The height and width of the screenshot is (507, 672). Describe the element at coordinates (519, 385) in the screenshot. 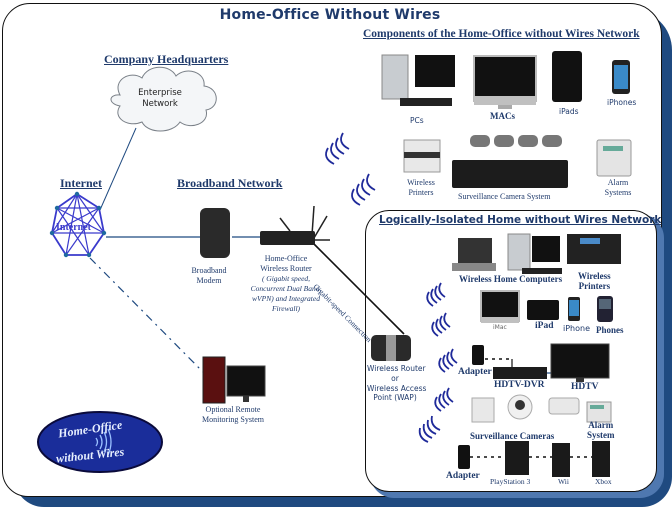

I see `dvr-label: HDTV-DVR` at that location.